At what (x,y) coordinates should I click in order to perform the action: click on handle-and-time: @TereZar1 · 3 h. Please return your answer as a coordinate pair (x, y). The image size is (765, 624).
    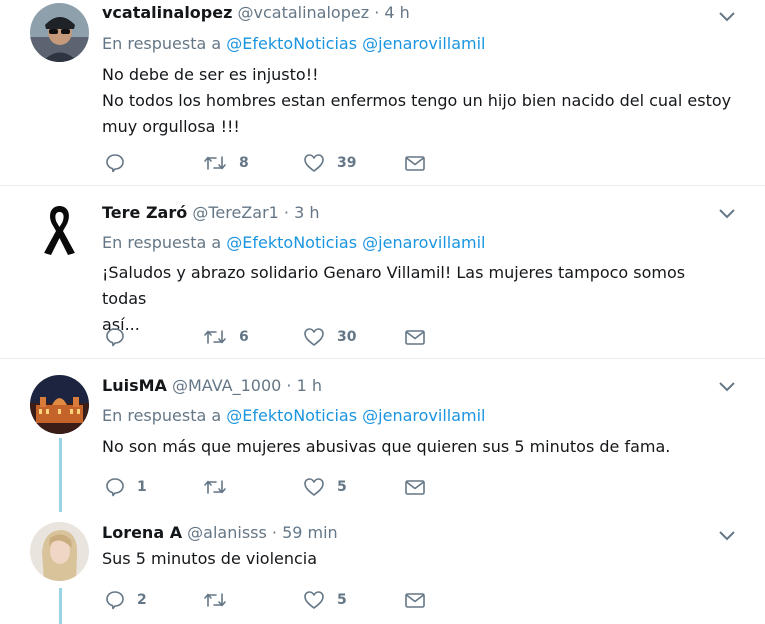
    Looking at the image, I should click on (255, 212).